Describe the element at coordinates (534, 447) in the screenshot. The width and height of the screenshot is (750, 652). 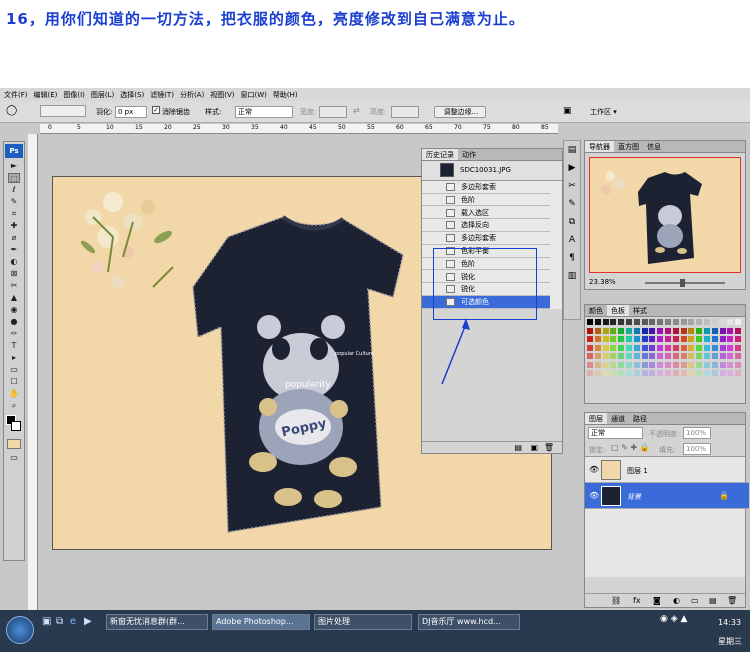
I see `new-snapshot-icon: ▣` at that location.